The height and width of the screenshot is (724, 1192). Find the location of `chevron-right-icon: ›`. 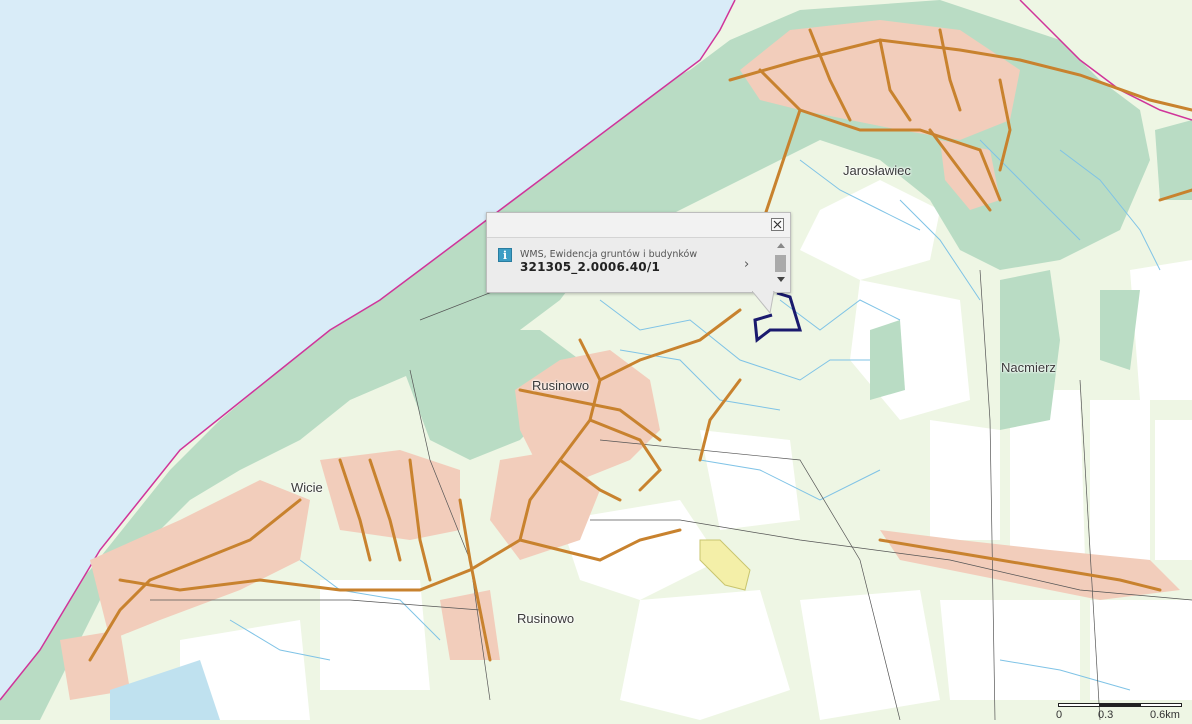

chevron-right-icon: › is located at coordinates (746, 264).